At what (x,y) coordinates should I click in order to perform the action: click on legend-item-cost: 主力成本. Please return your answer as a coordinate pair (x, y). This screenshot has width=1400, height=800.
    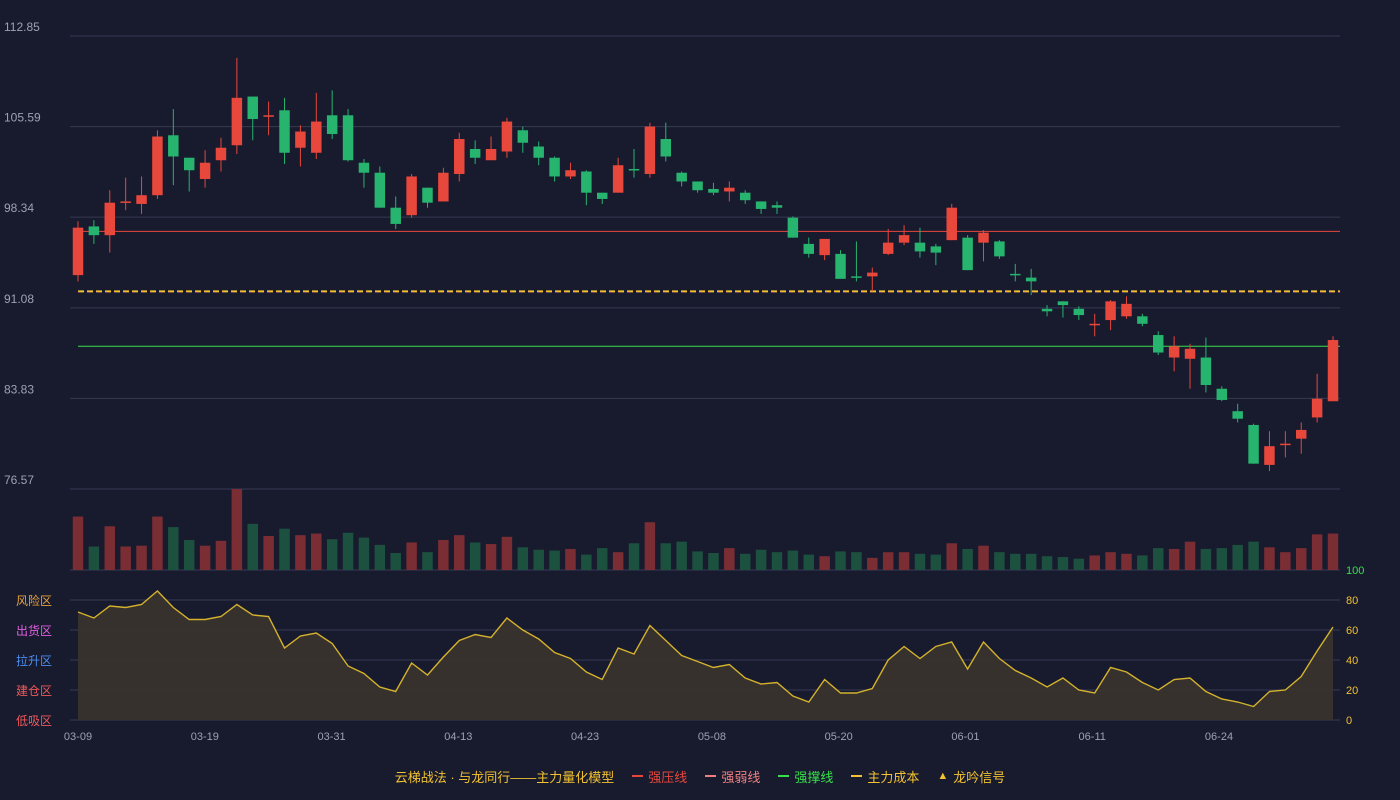
    Looking at the image, I should click on (885, 776).